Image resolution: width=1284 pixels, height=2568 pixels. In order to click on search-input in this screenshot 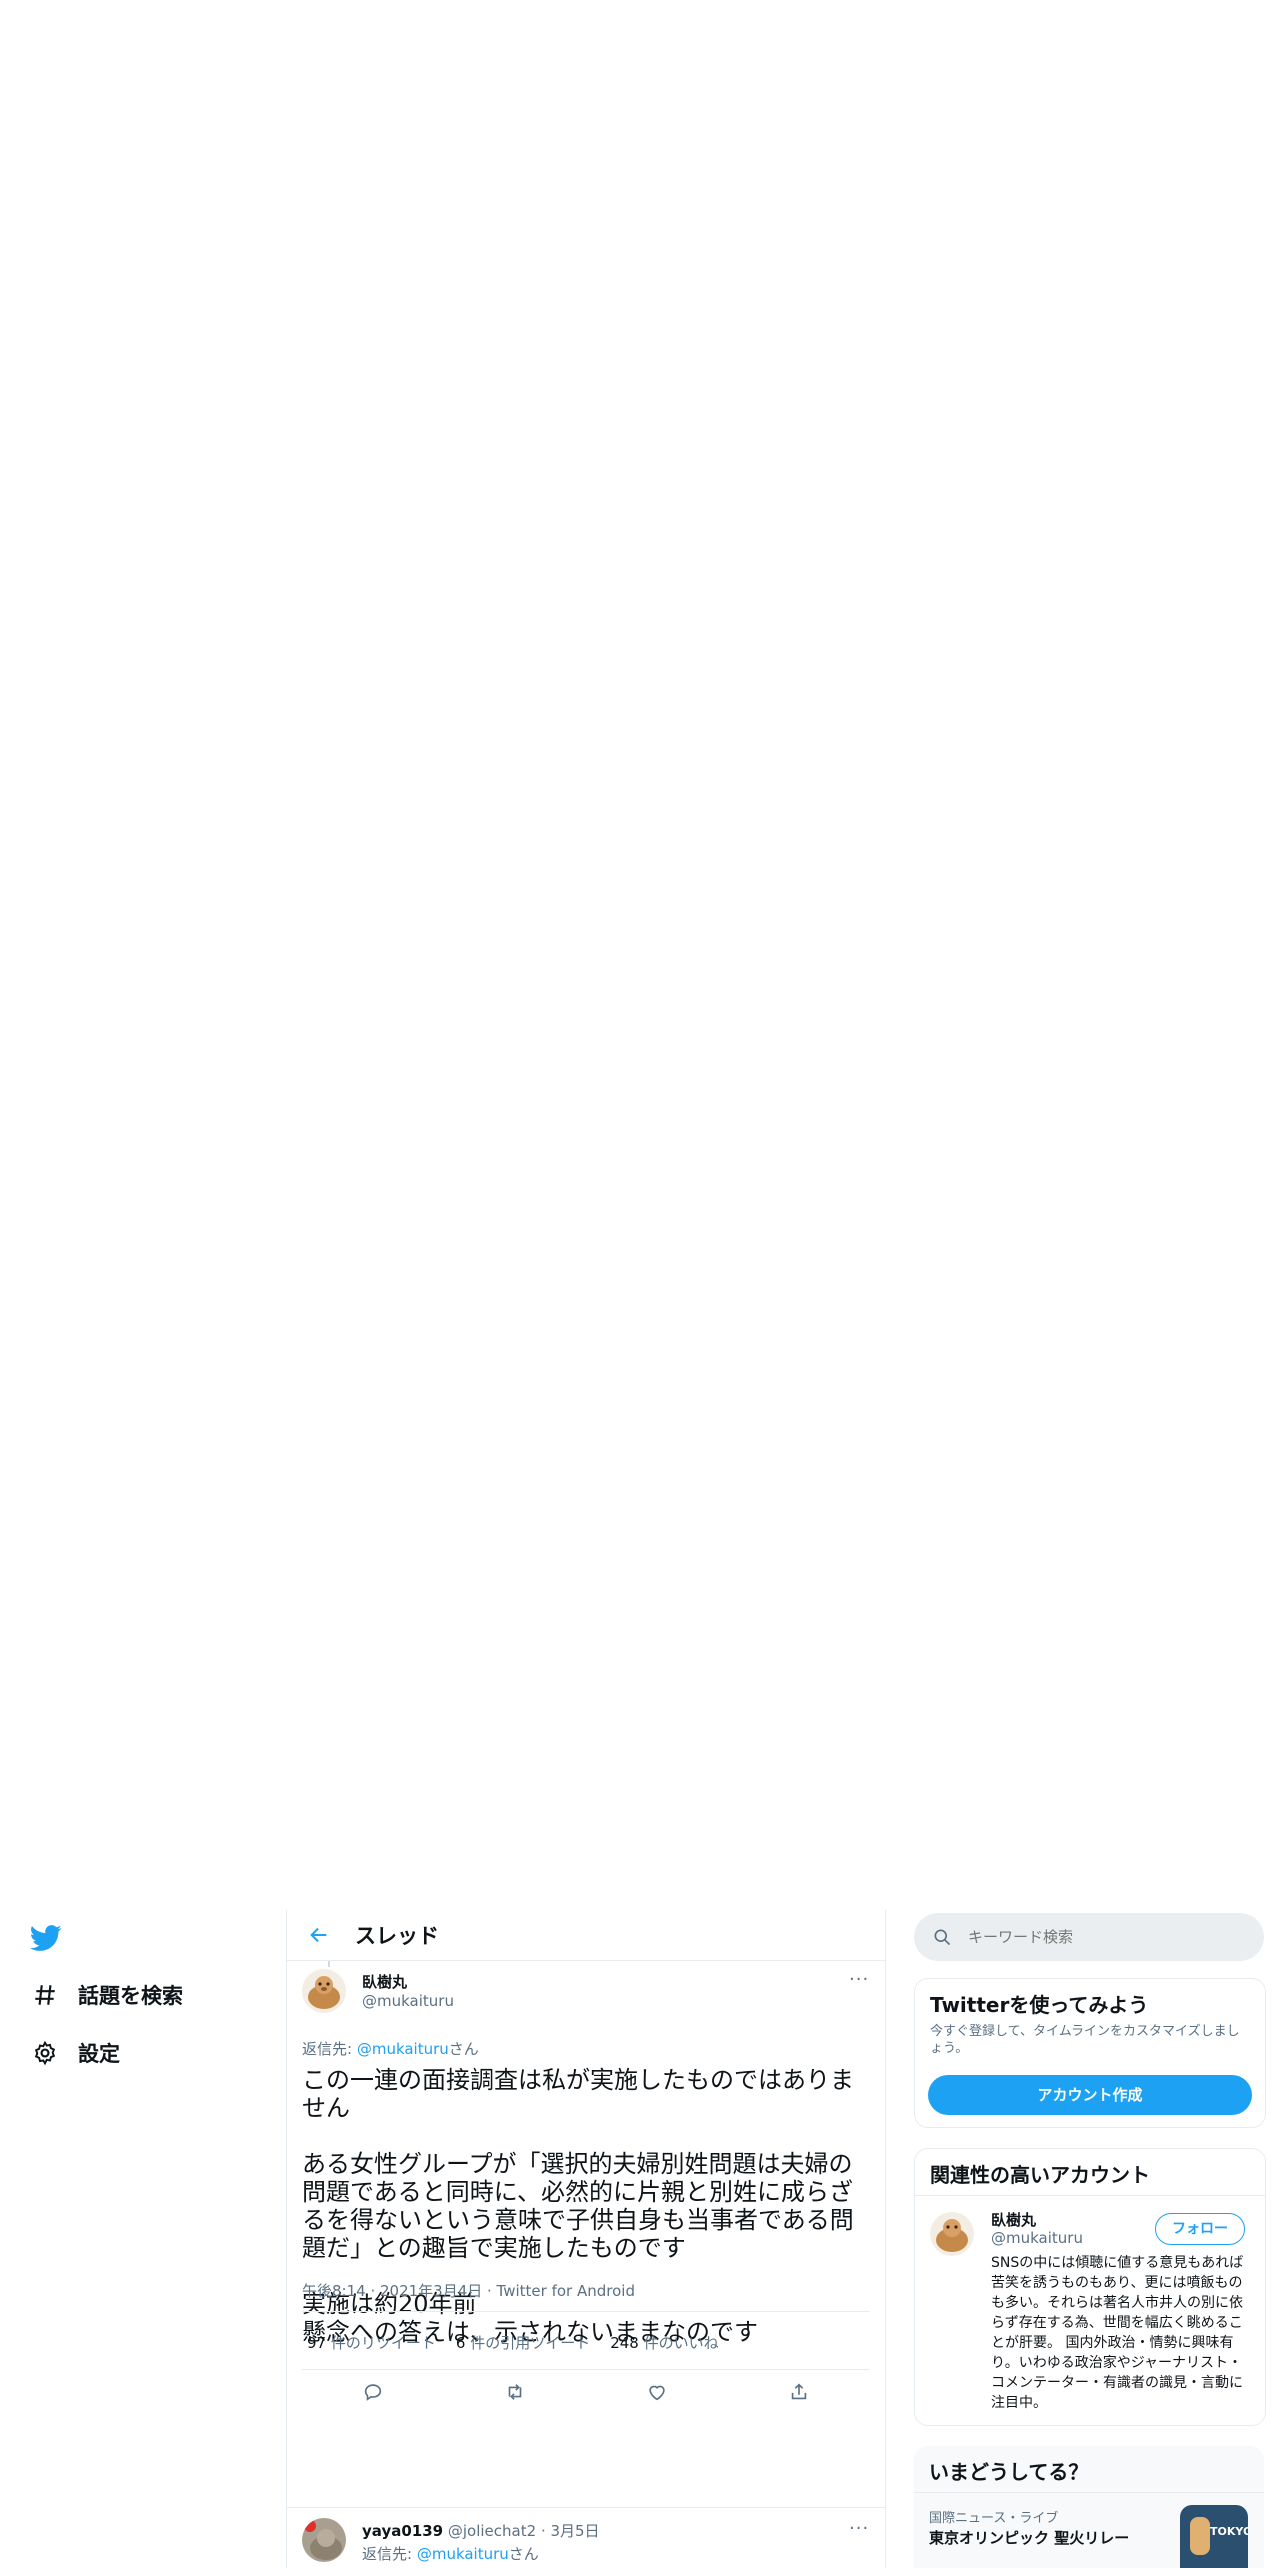, I will do `click(1108, 1937)`.